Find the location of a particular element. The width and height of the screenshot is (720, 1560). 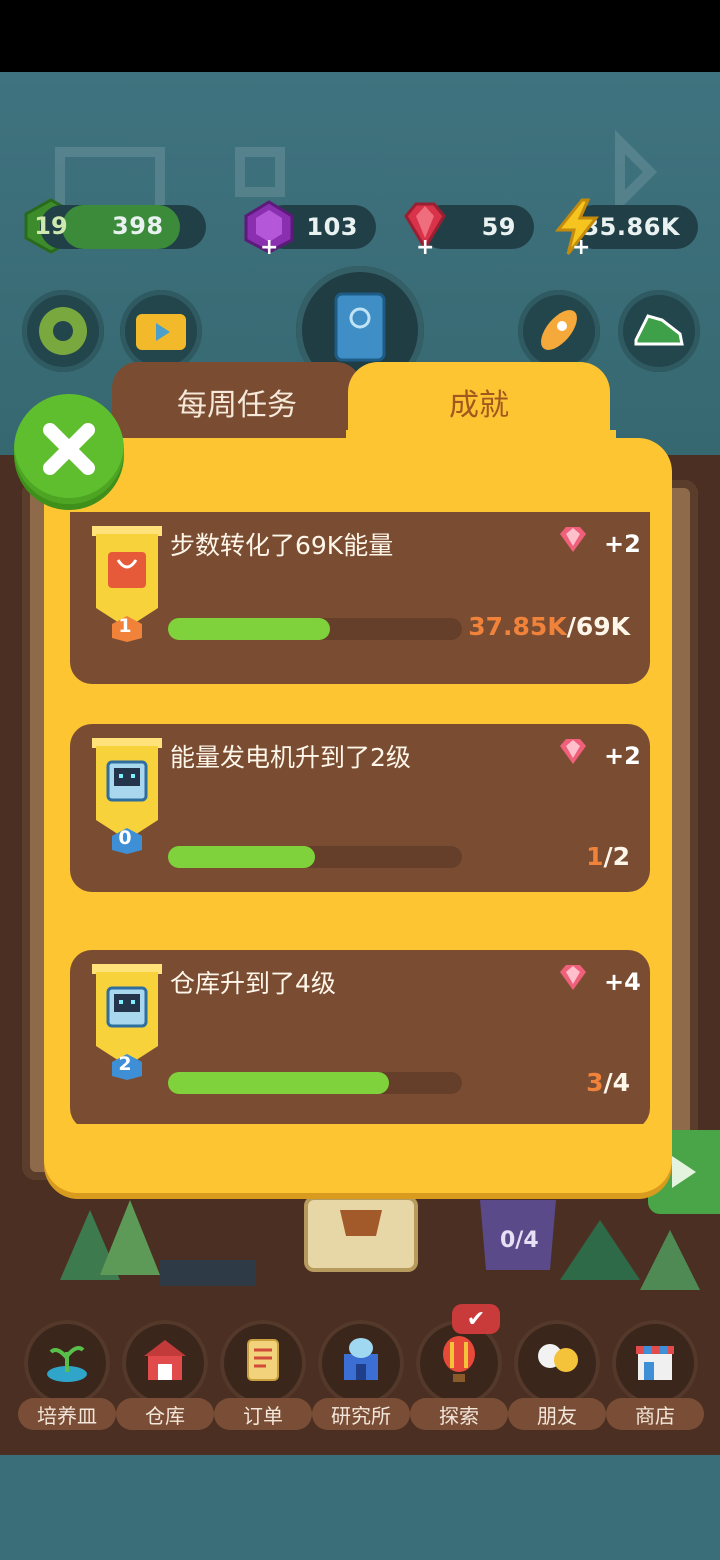

nav-item-orders: 订单 is located at coordinates (263, 1375).